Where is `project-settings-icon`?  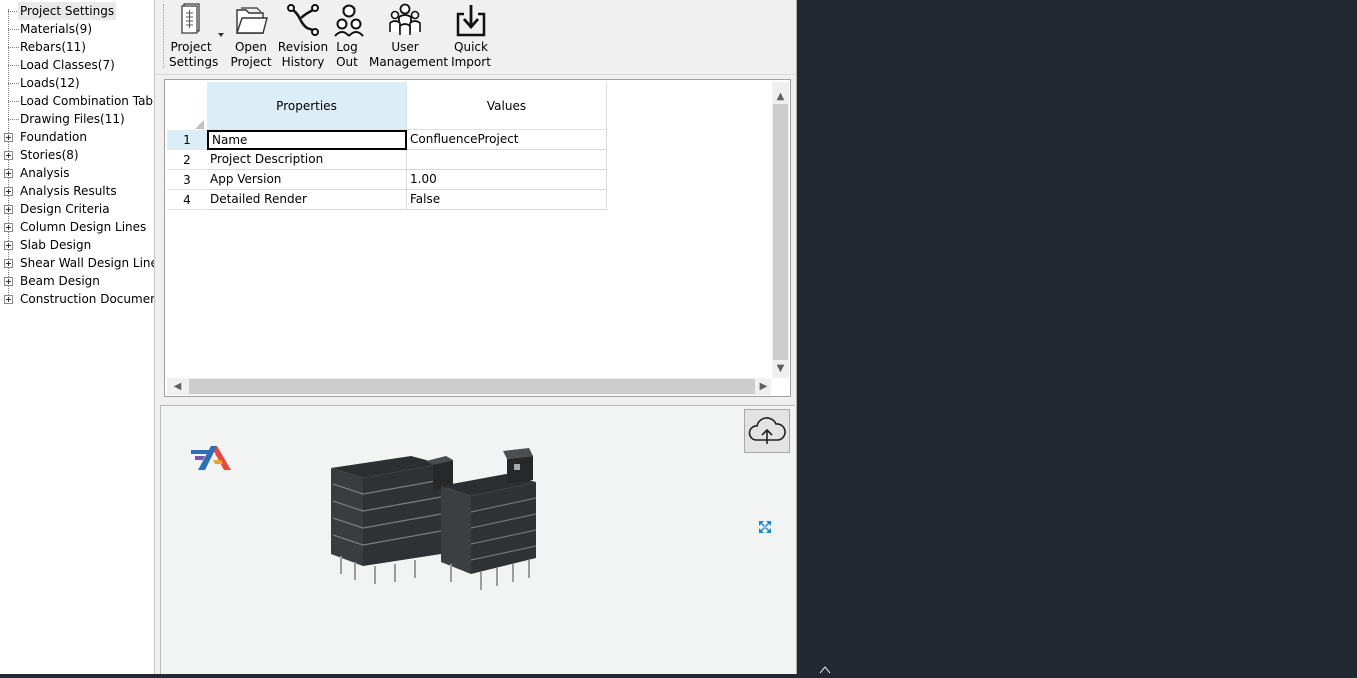 project-settings-icon is located at coordinates (190, 18).